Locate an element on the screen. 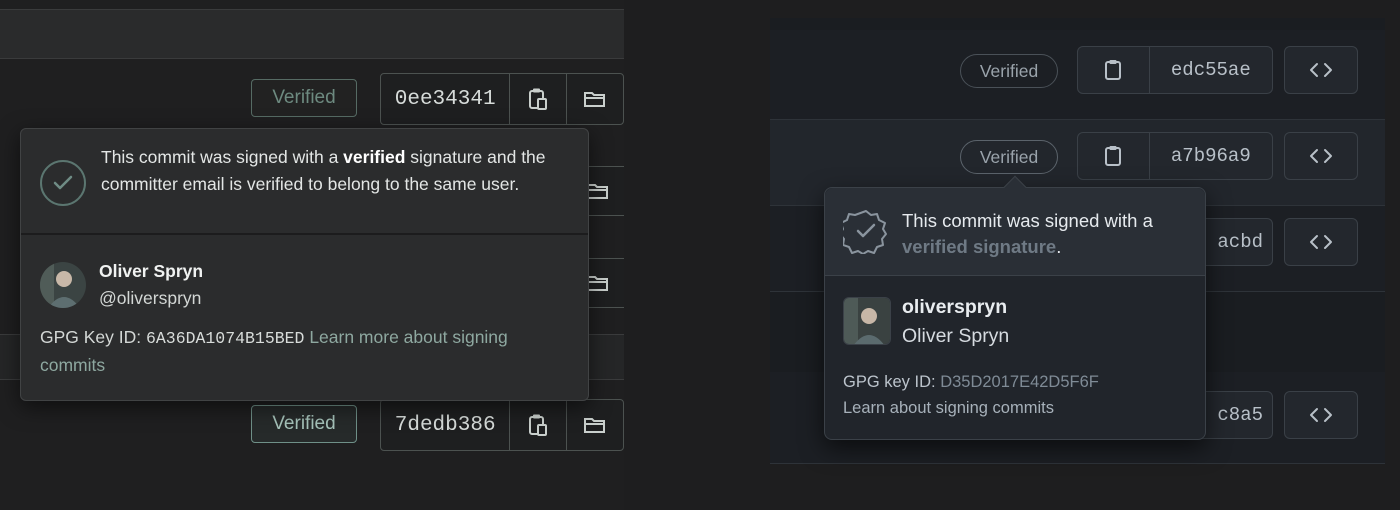 Image resolution: width=1400 pixels, height=510 pixels. commit-sha-link: 0ee34341 is located at coordinates (445, 99).